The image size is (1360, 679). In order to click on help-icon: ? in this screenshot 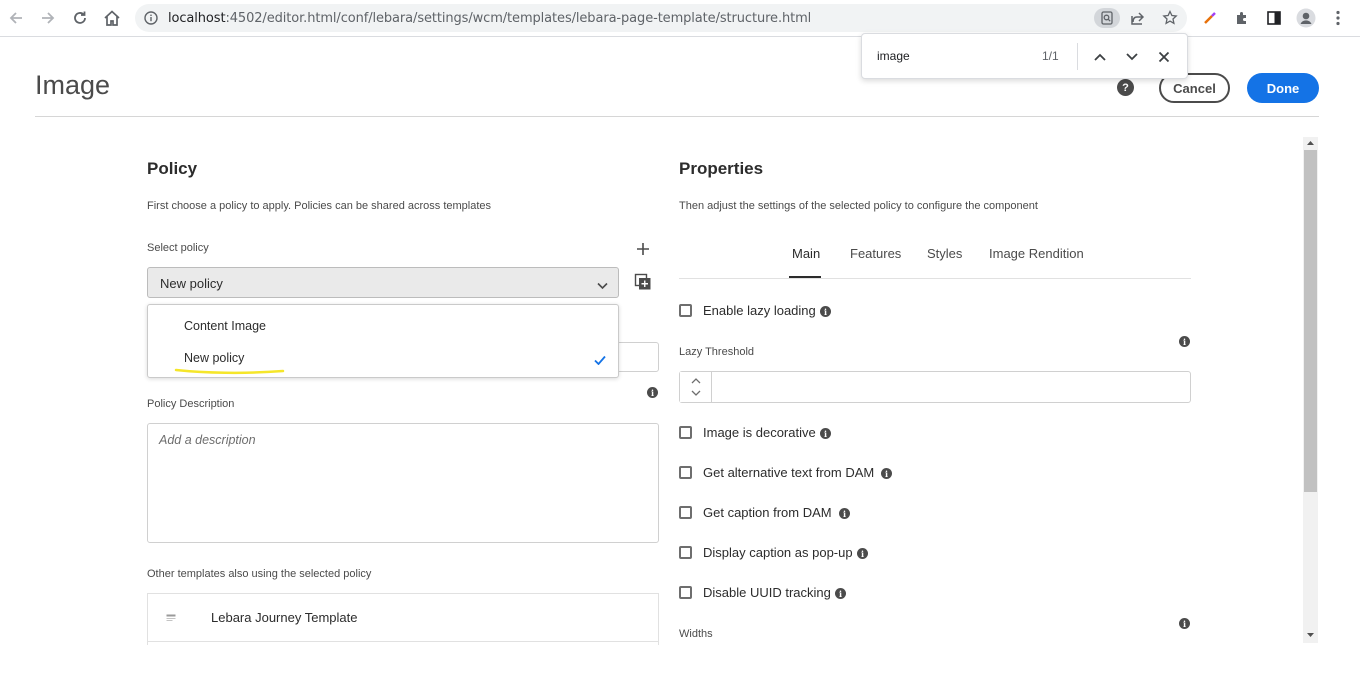, I will do `click(1125, 87)`.